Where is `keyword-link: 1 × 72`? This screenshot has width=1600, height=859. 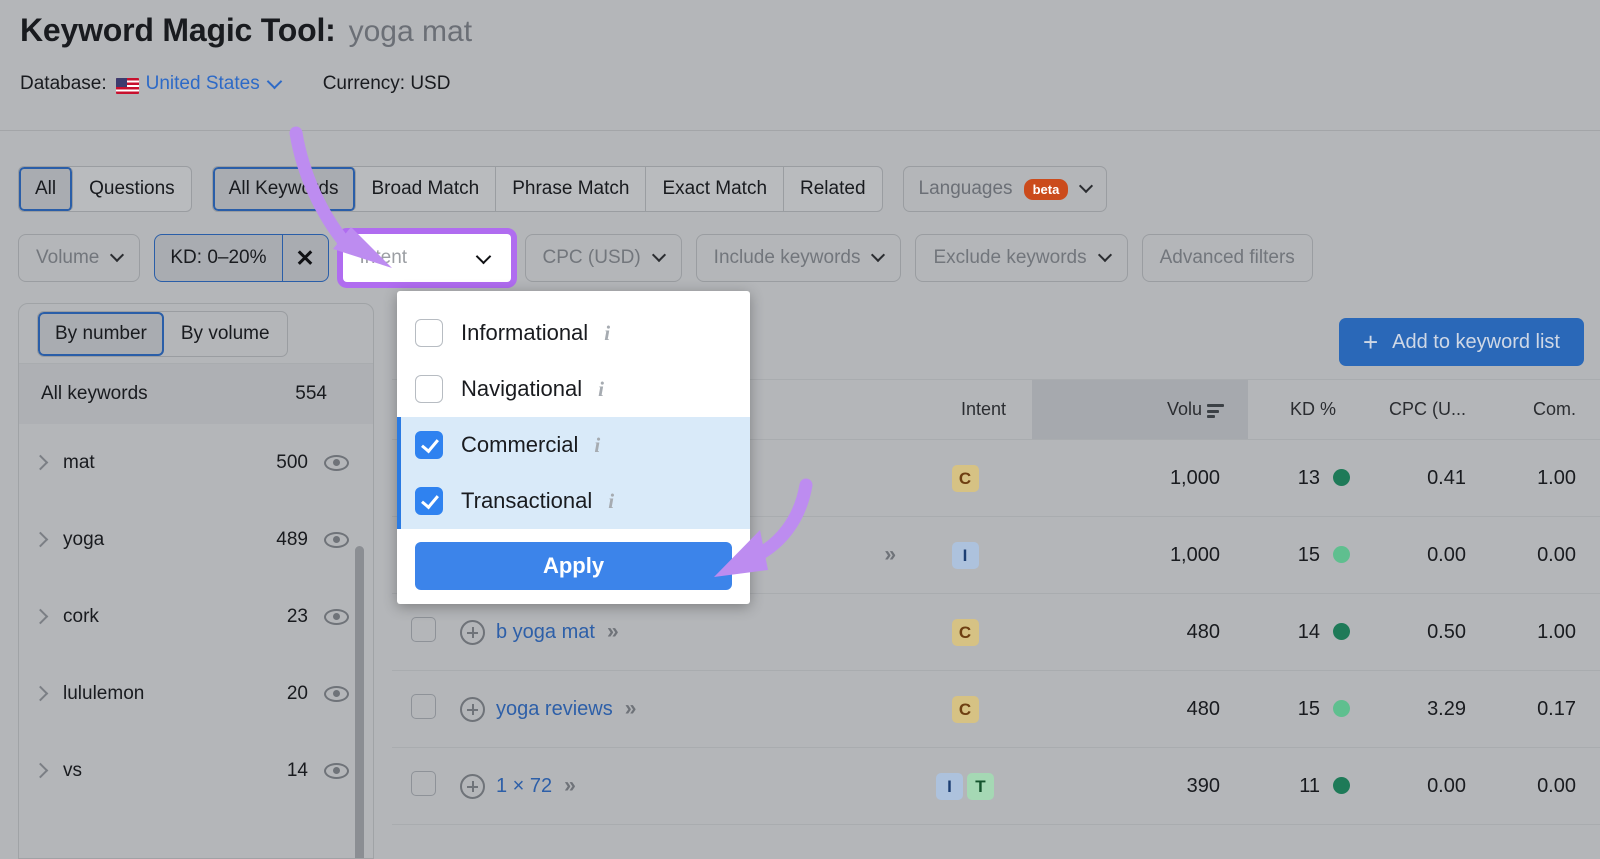 keyword-link: 1 × 72 is located at coordinates (524, 786).